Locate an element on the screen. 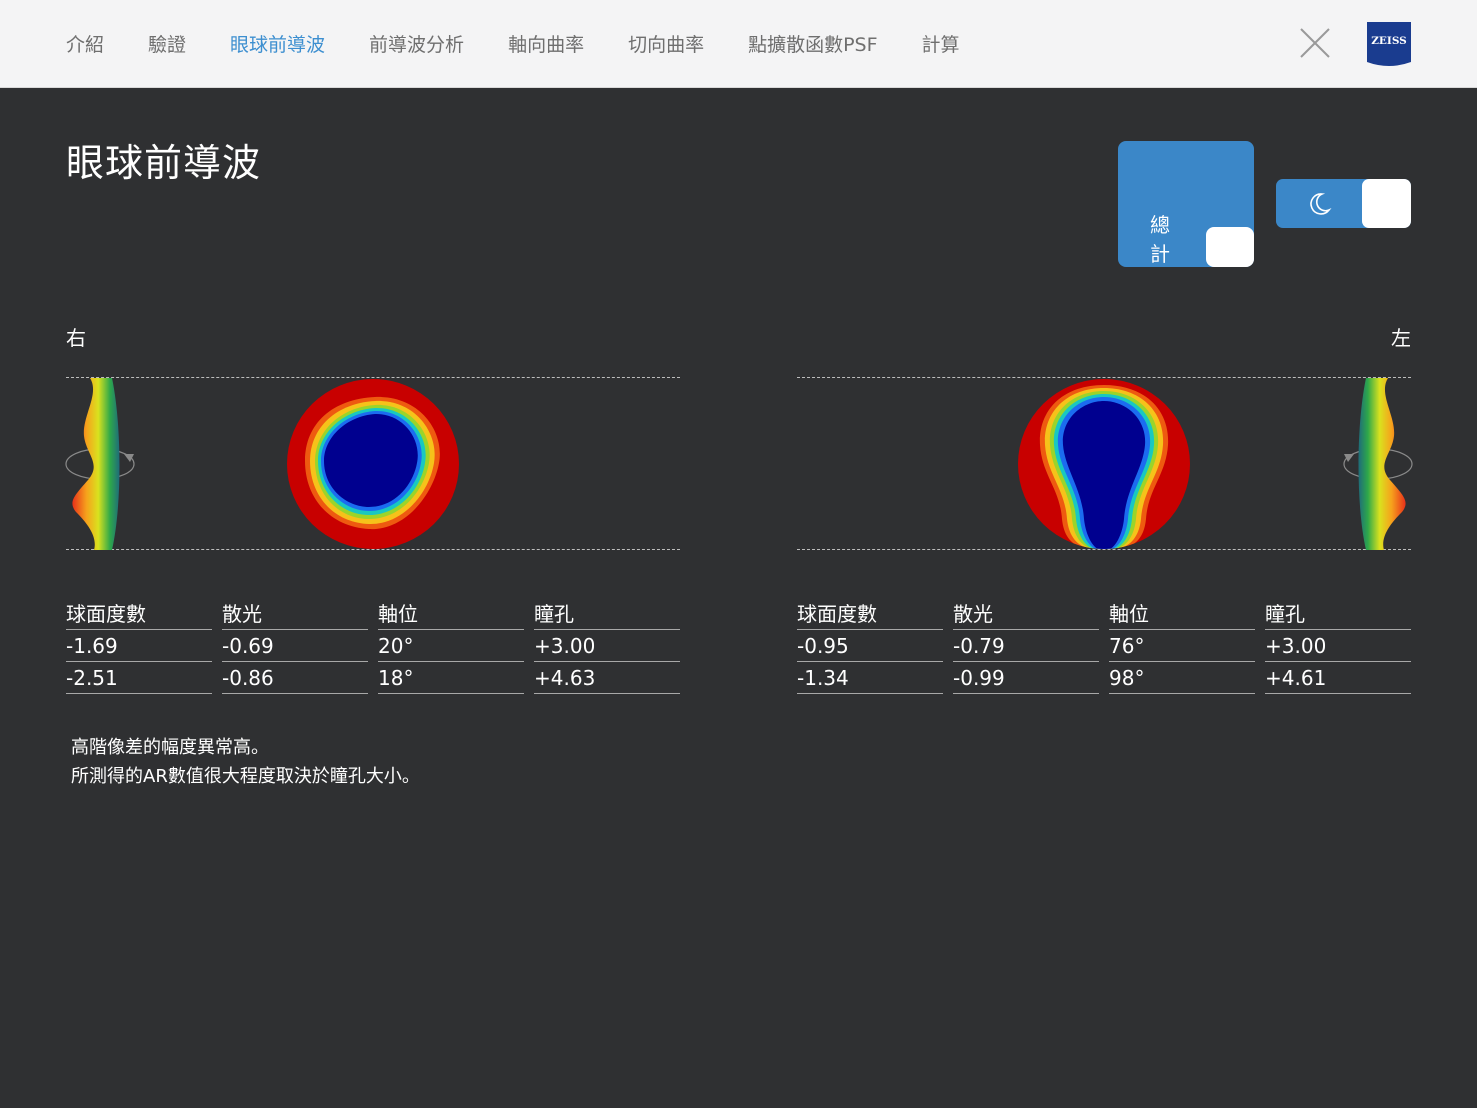 This screenshot has width=1477, height=1108. total-toggle-knob is located at coordinates (1230, 247).